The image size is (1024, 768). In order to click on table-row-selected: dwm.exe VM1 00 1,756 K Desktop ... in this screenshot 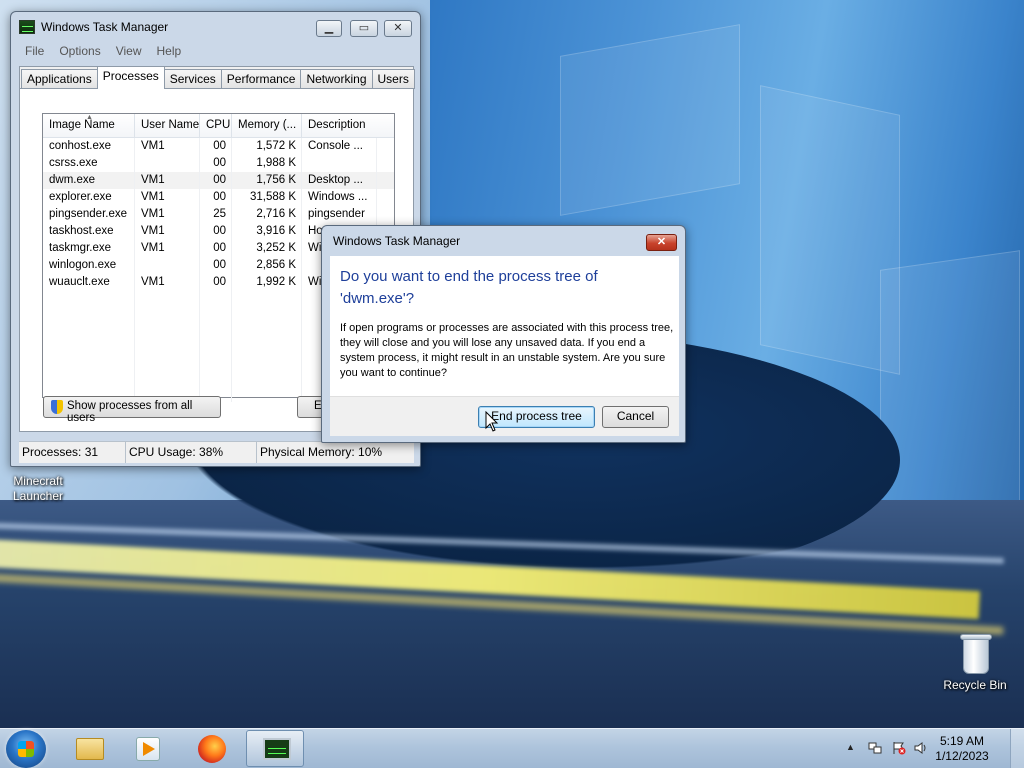, I will do `click(218, 180)`.